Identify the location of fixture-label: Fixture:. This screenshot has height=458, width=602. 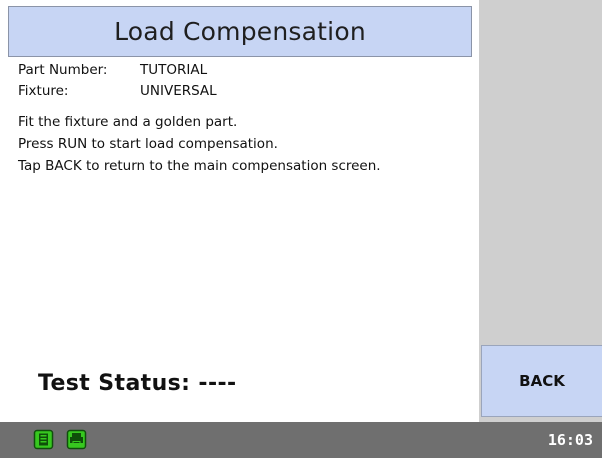
(43, 91).